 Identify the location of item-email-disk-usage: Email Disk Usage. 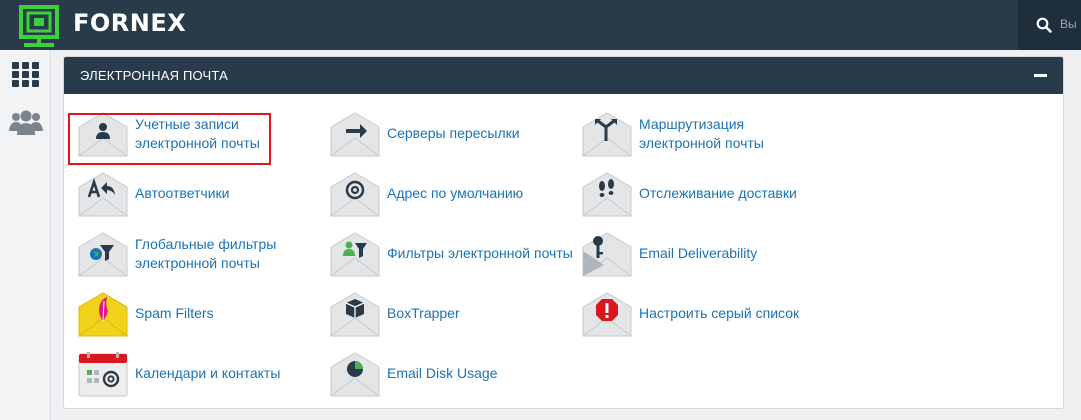
(430, 374).